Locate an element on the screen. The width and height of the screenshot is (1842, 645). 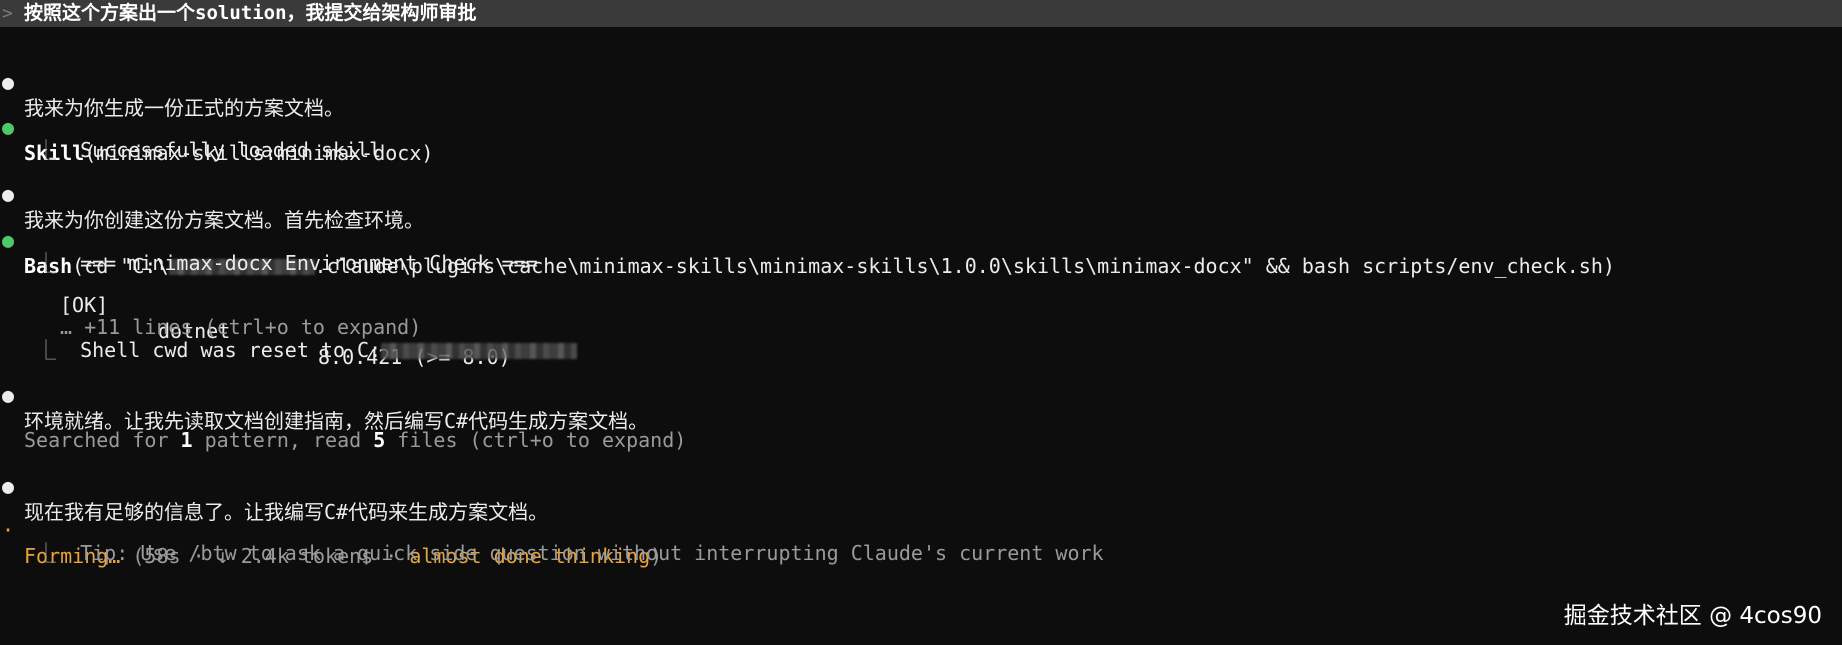
env-check-header: === minimax-docx Environment Check === is located at coordinates (309, 263).